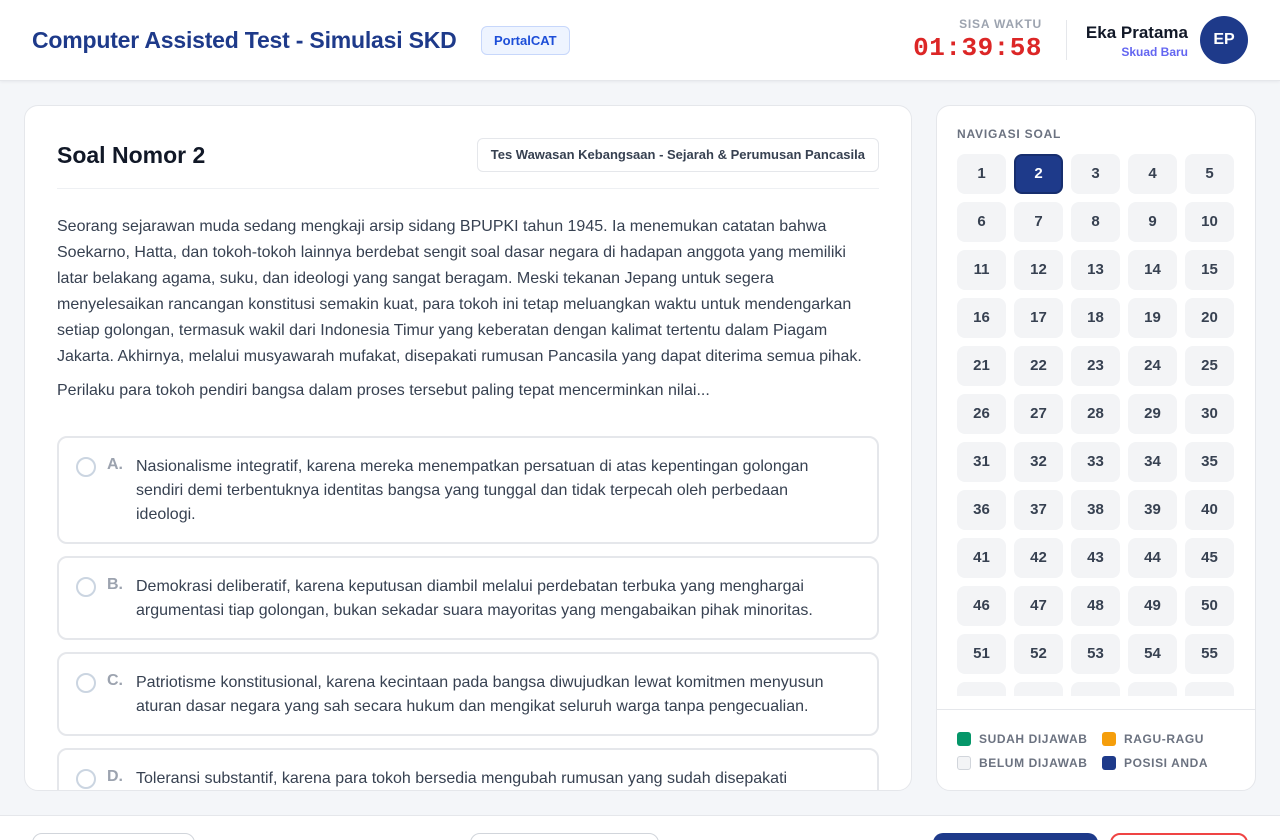 This screenshot has height=840, width=1280. What do you see at coordinates (981, 366) in the screenshot?
I see `nav-question-button: 21` at bounding box center [981, 366].